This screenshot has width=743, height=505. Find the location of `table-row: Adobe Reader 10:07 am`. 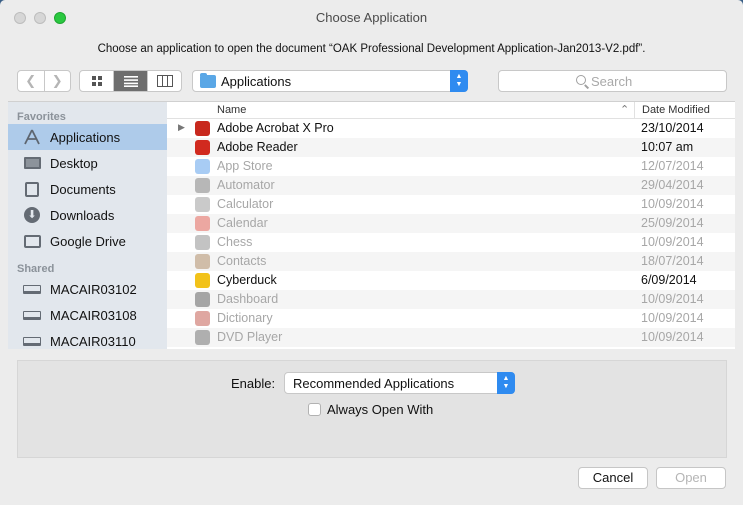

table-row: Adobe Reader 10:07 am is located at coordinates (451, 147).